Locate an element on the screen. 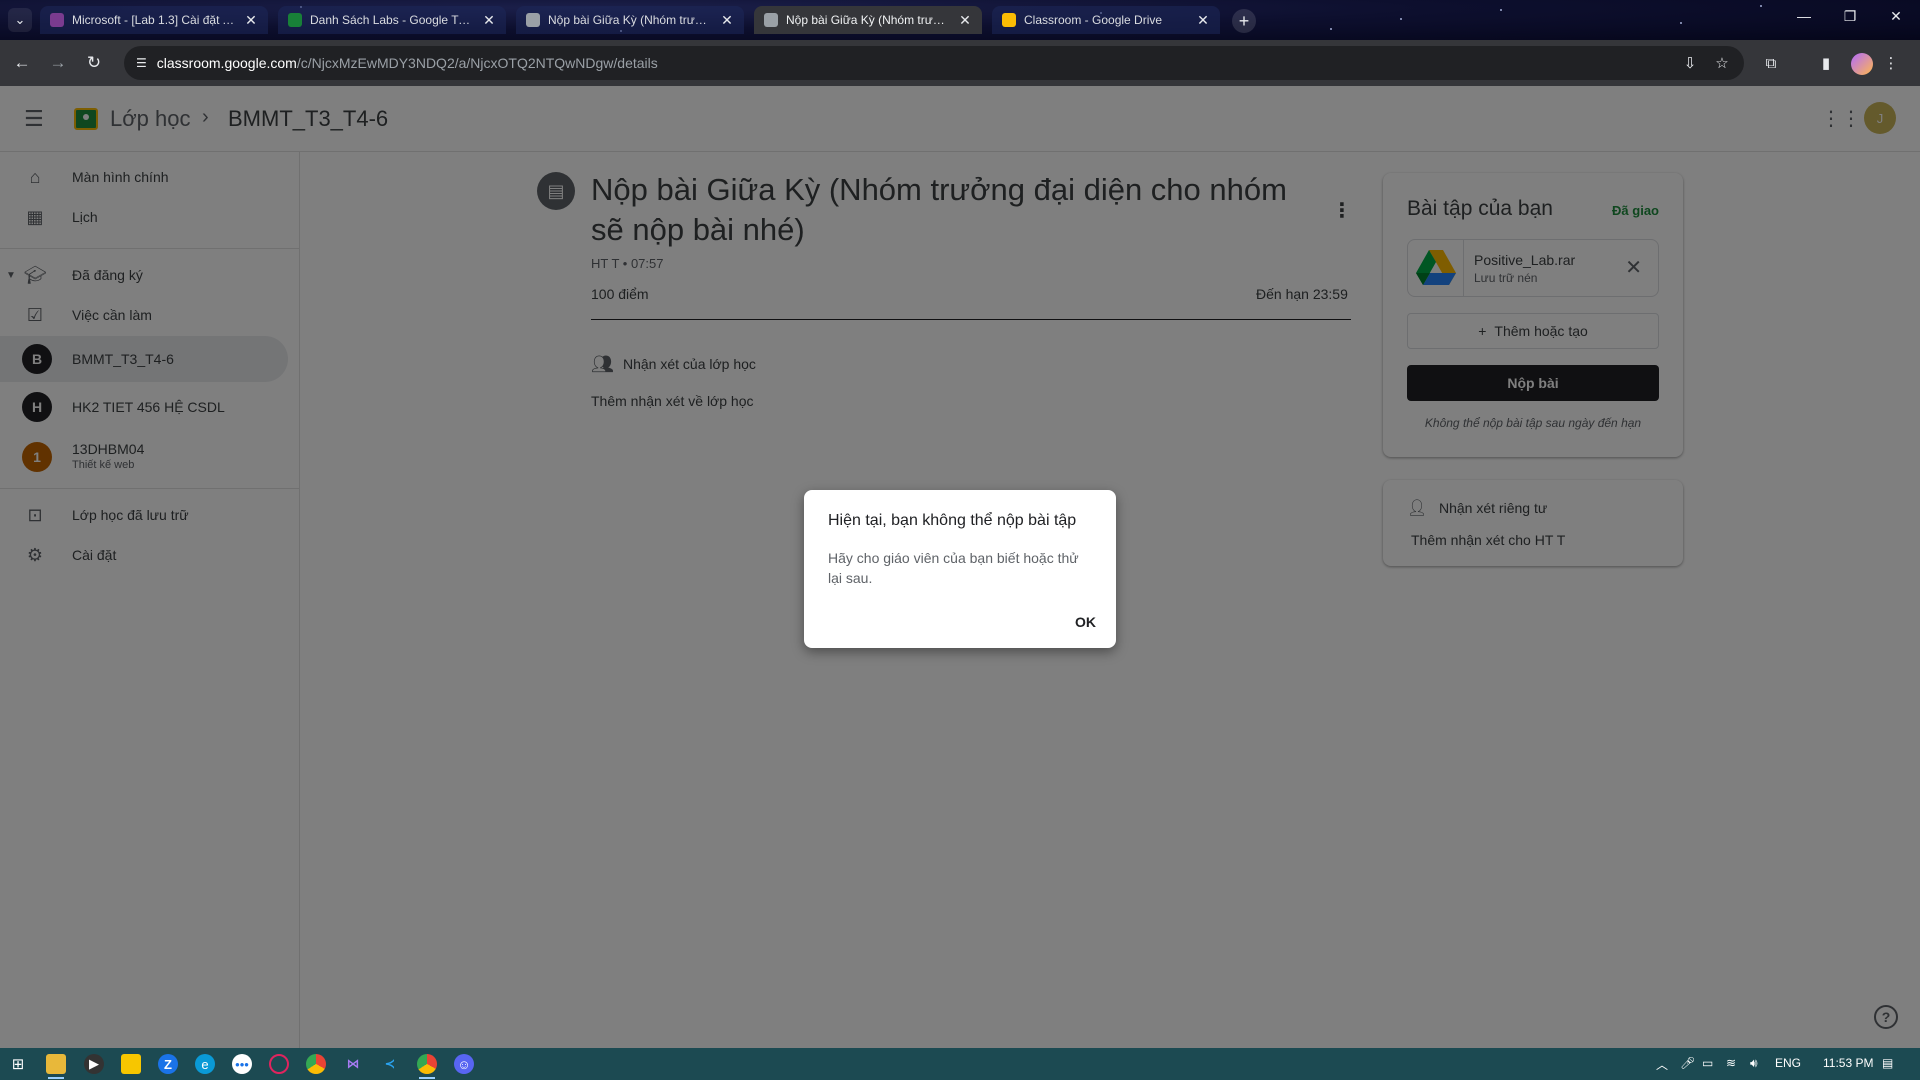  chrome-icon is located at coordinates (316, 1064).